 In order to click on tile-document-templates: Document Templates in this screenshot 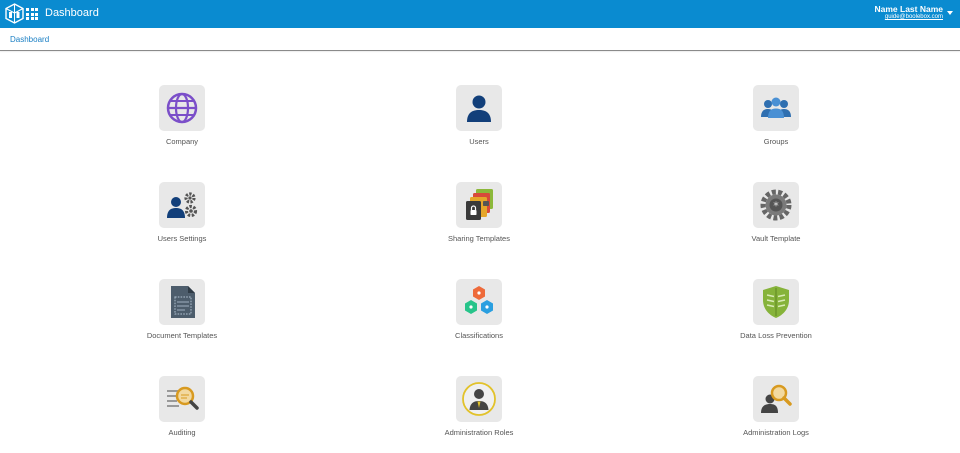, I will do `click(182, 314)`.